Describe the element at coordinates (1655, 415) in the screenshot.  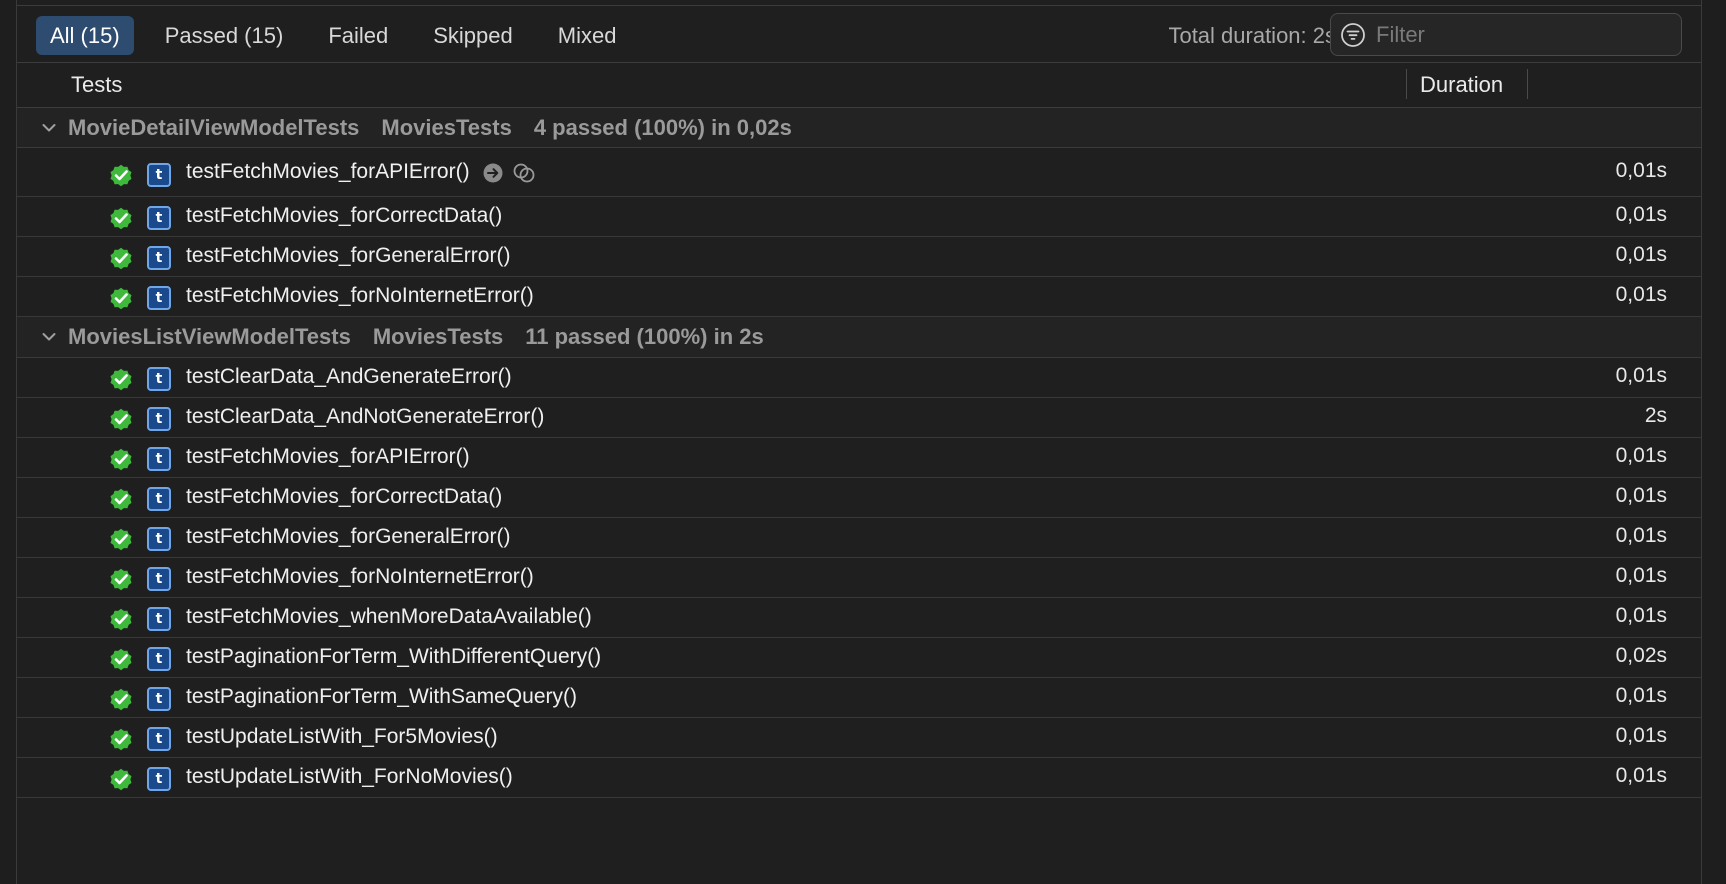
I see `test-duration: 2s` at that location.